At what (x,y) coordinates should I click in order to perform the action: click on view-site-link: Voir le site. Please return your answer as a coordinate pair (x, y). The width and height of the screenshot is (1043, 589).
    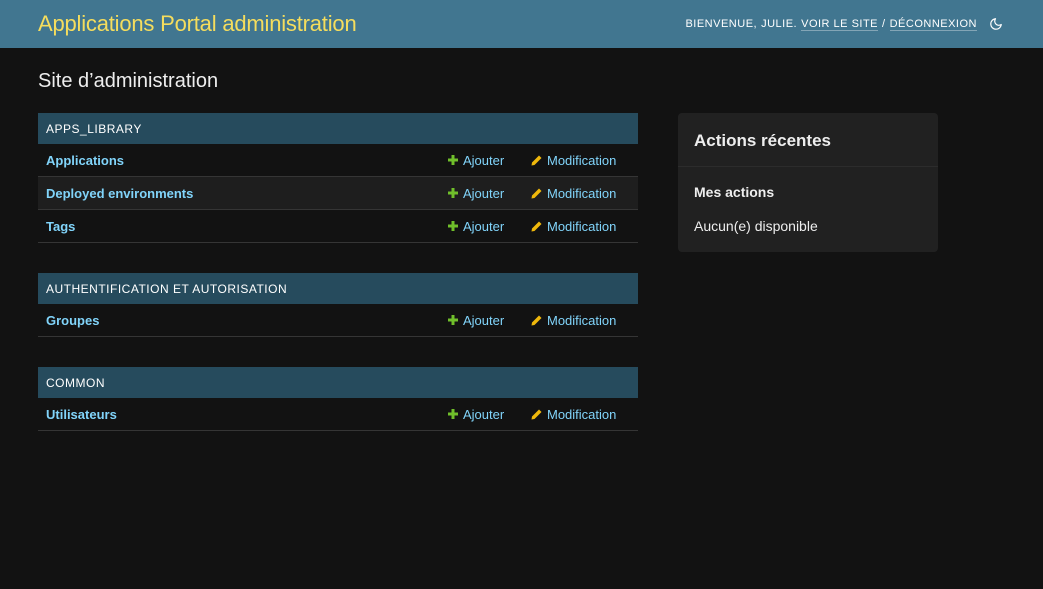
    Looking at the image, I should click on (840, 24).